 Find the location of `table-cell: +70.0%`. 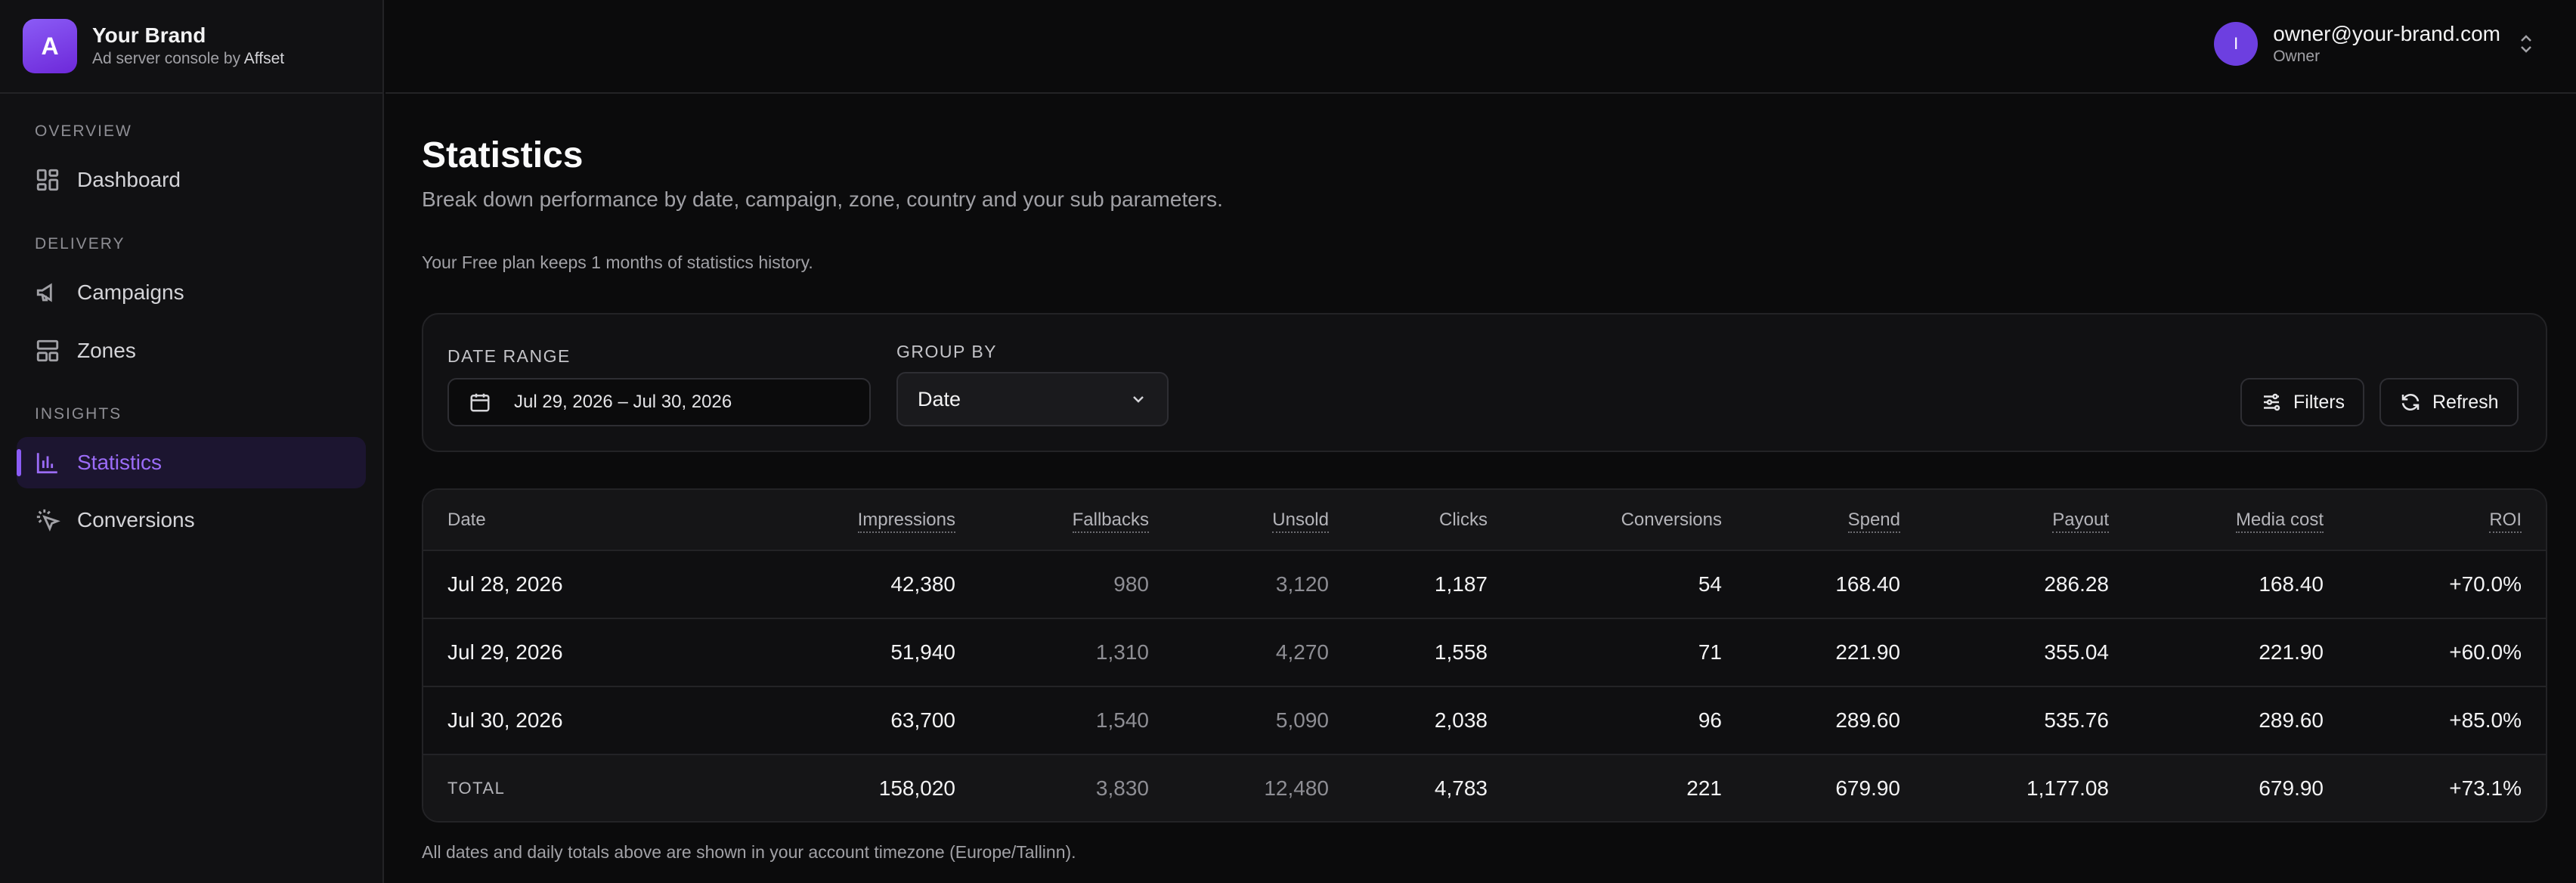

table-cell: +70.0% is located at coordinates (2447, 585).